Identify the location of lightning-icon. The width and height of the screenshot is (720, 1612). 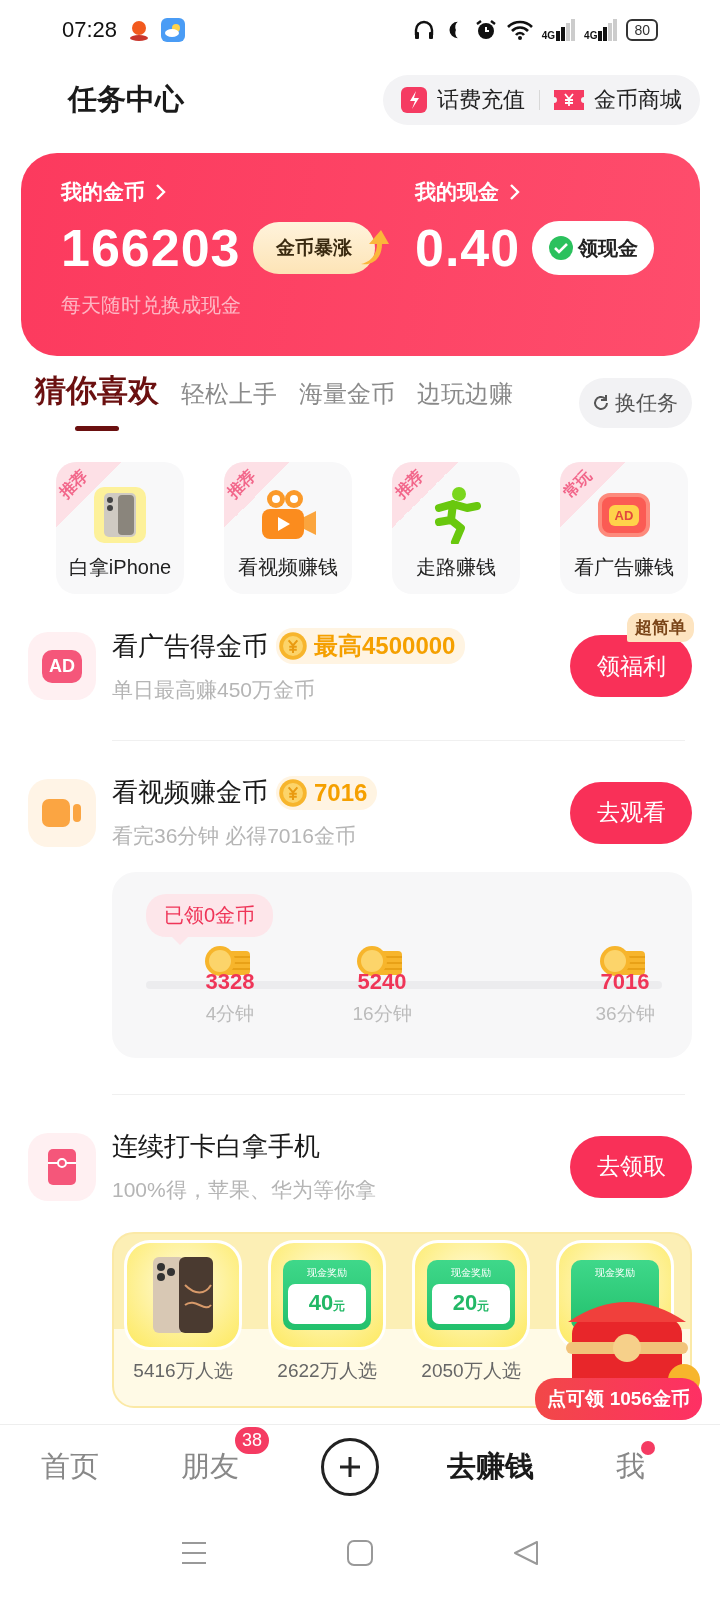
(414, 100).